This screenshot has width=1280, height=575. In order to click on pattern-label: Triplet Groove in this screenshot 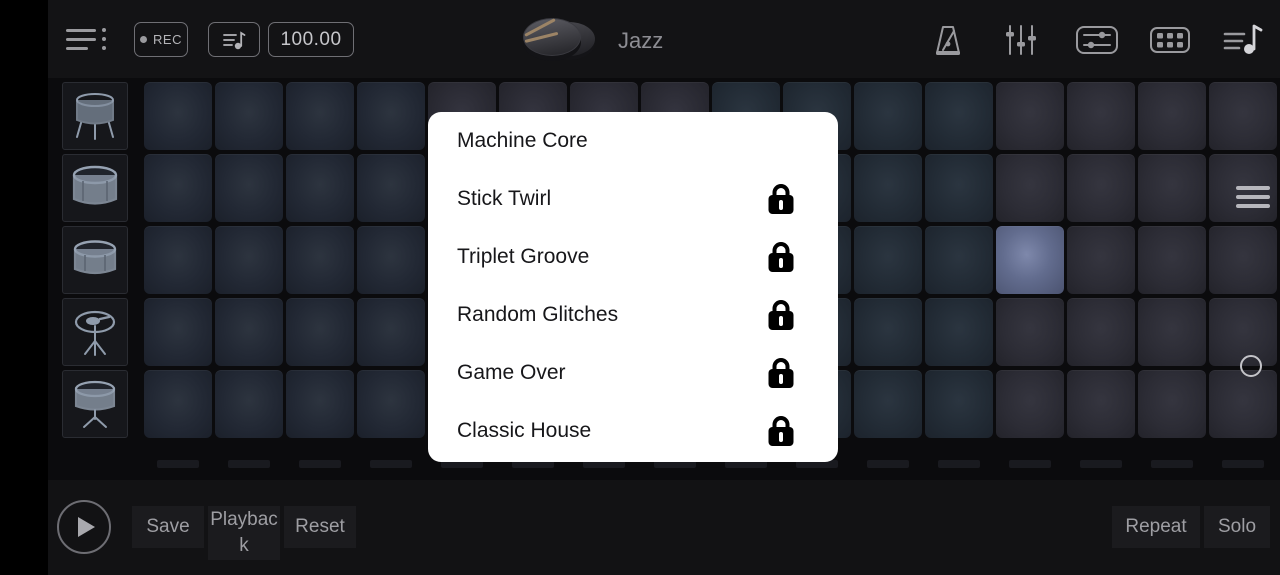, I will do `click(523, 256)`.